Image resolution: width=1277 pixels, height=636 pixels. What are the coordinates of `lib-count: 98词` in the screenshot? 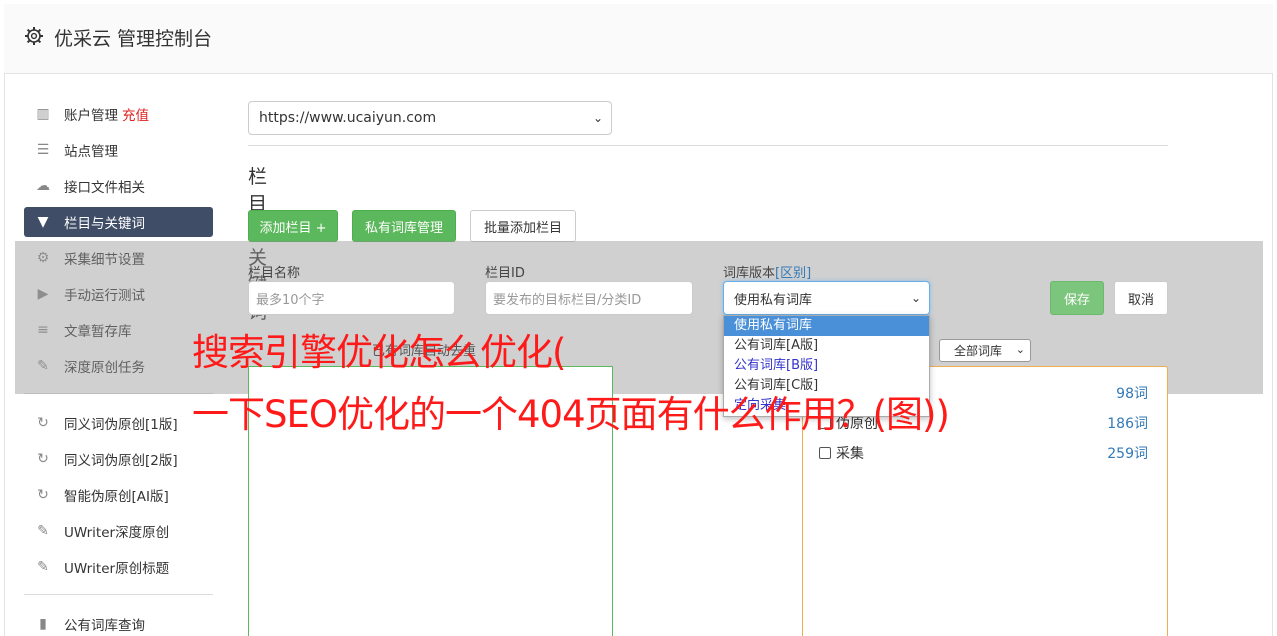 It's located at (1132, 394).